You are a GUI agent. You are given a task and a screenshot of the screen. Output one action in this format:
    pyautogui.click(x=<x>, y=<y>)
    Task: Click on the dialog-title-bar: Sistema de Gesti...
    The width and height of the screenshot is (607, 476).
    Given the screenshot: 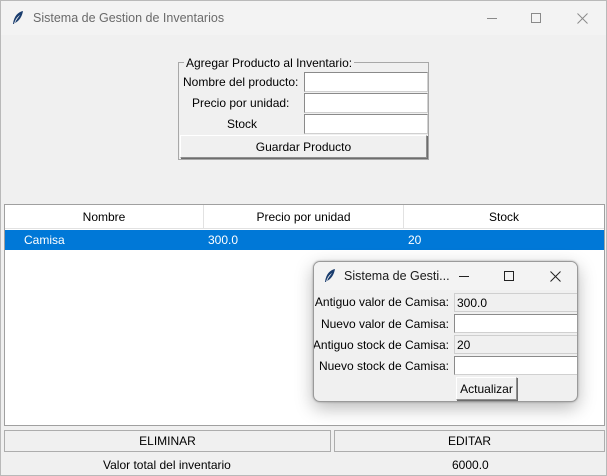 What is the action you would take?
    pyautogui.click(x=445, y=276)
    